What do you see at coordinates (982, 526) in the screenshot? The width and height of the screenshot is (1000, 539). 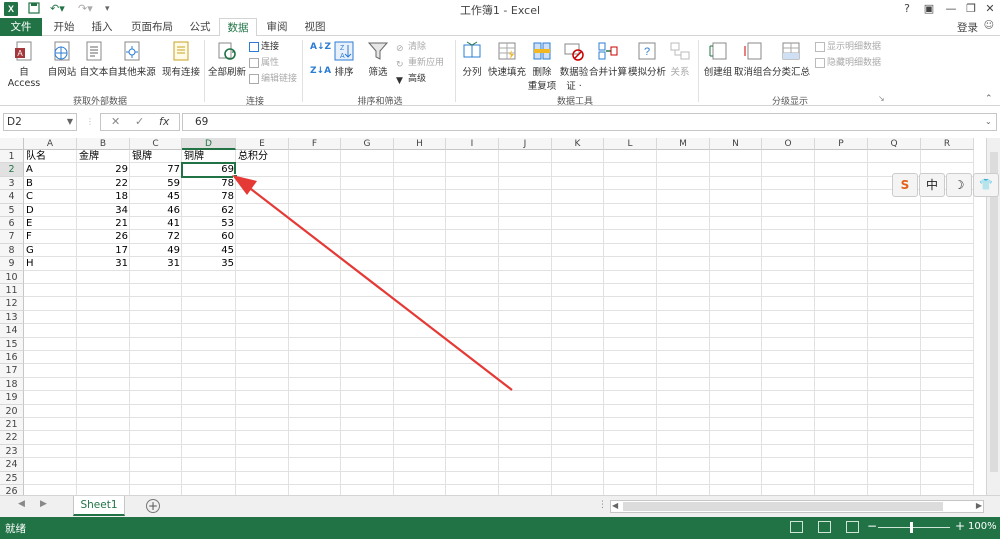 I see `zoom-level: 100%` at bounding box center [982, 526].